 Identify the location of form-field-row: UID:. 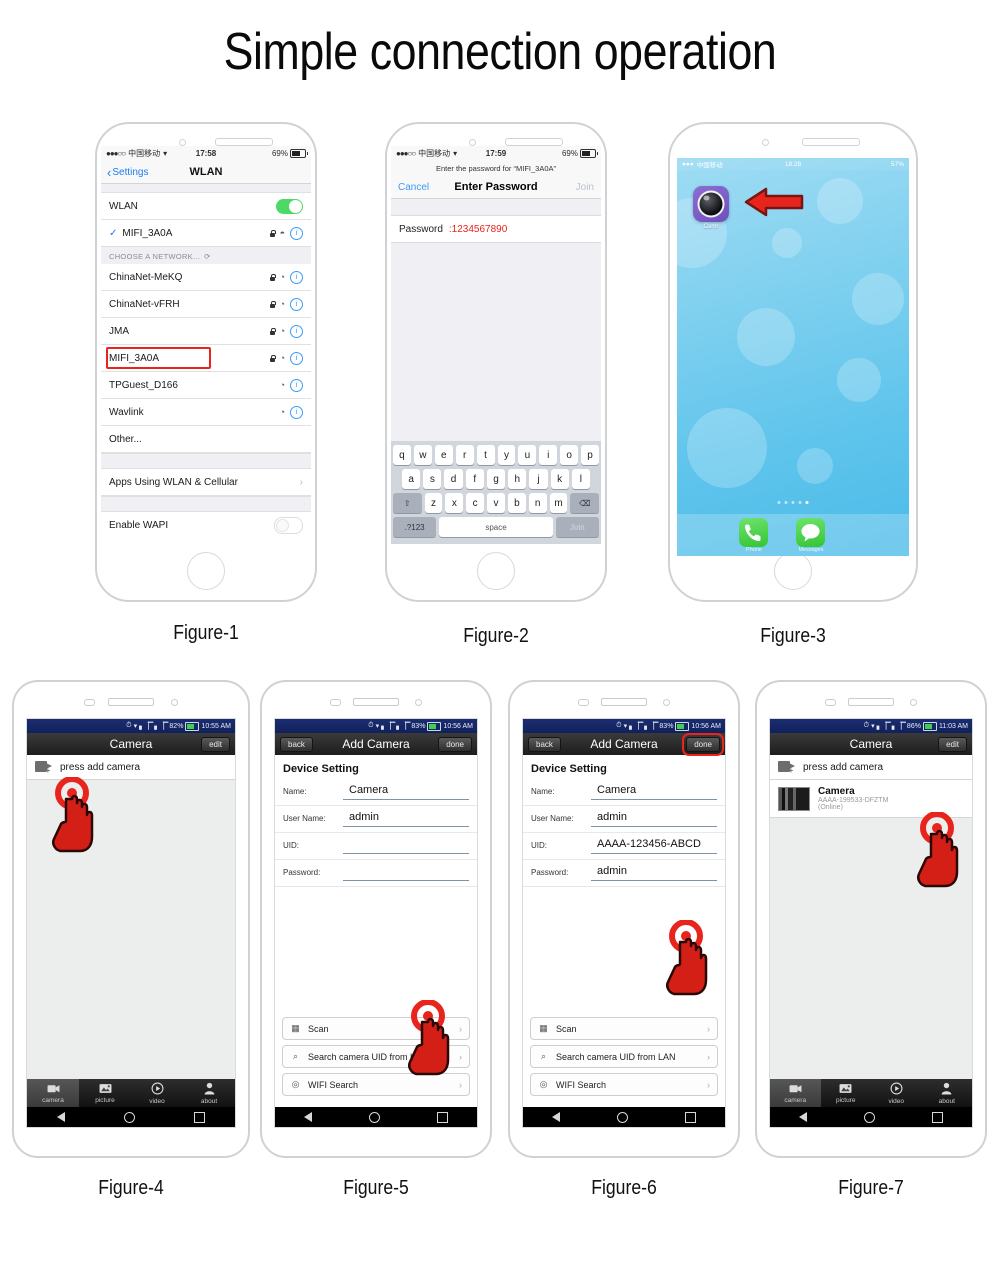
(376, 846).